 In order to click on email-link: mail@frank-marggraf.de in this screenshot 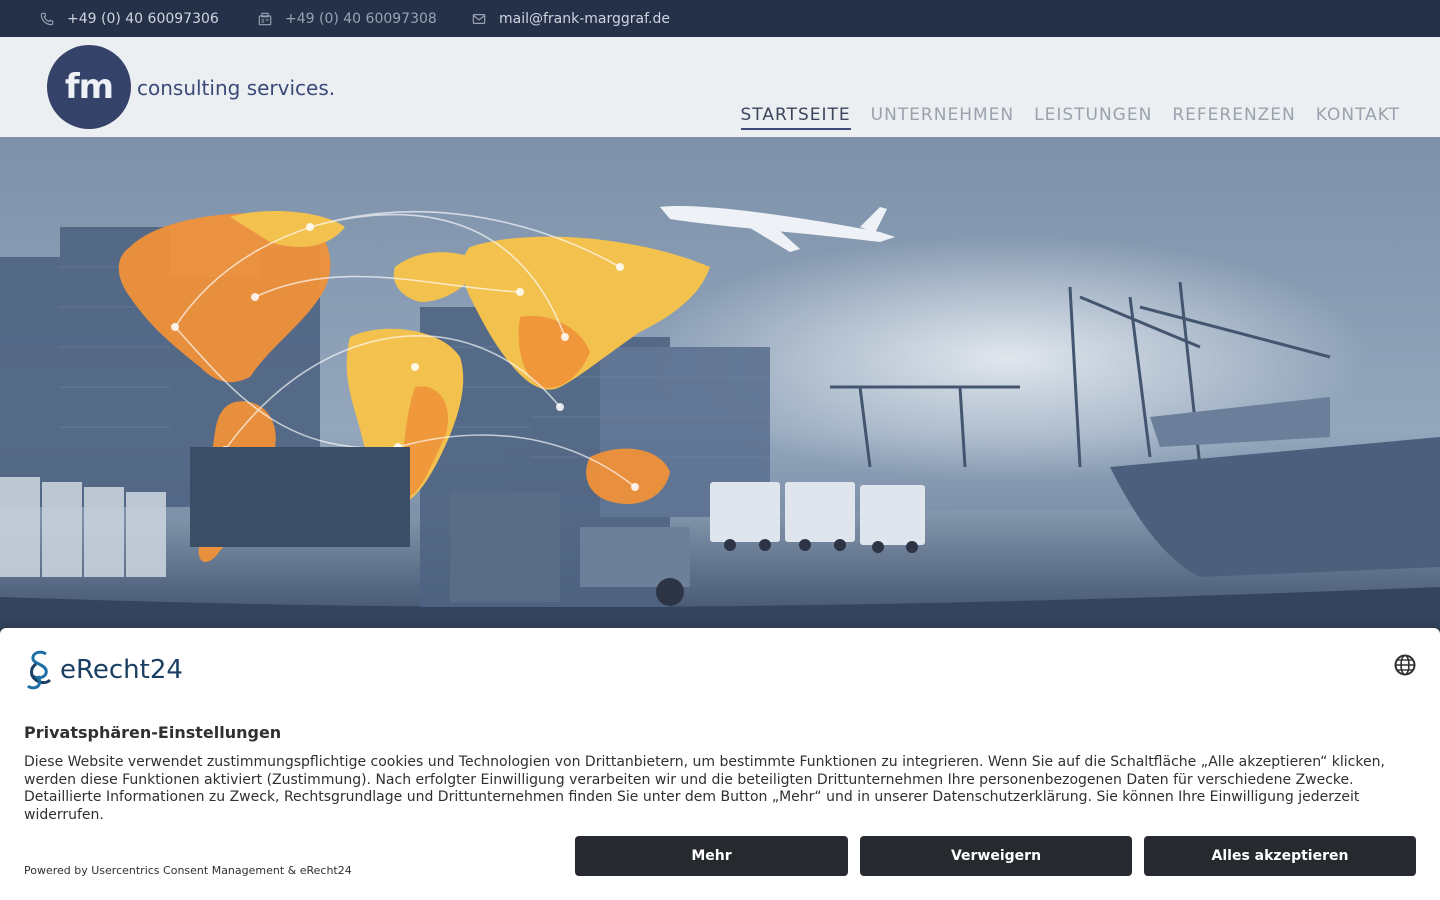, I will do `click(571, 18)`.